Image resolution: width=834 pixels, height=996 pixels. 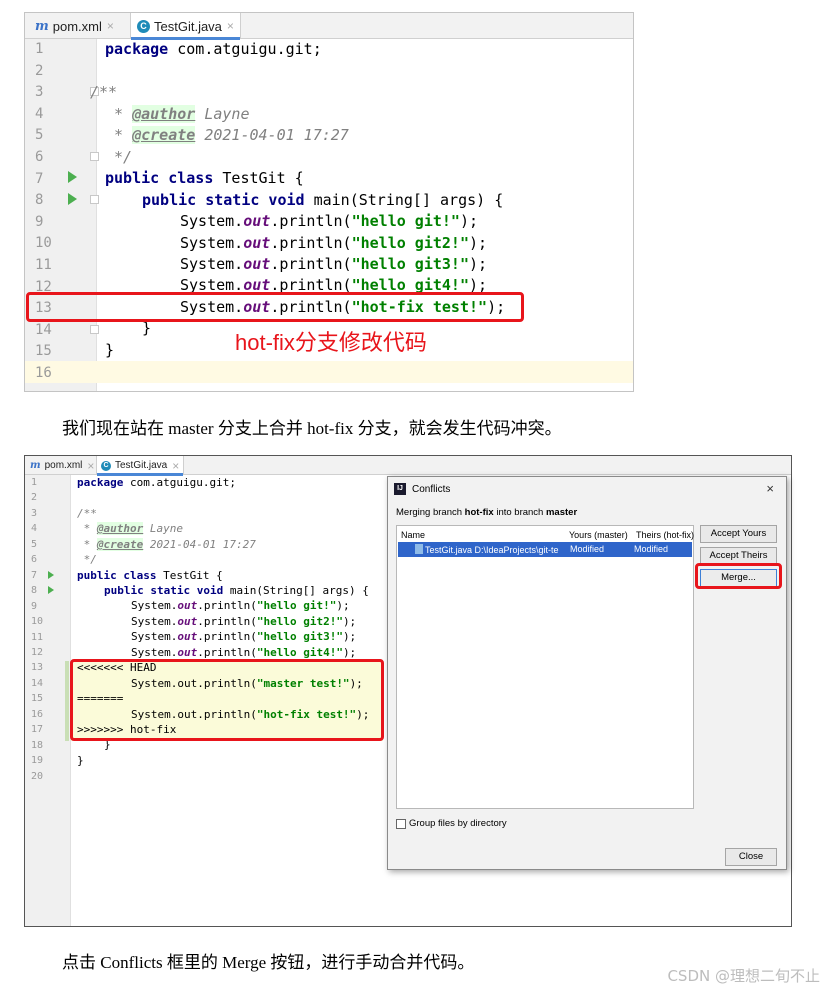 I want to click on line-number: 12, so click(x=37, y=652).